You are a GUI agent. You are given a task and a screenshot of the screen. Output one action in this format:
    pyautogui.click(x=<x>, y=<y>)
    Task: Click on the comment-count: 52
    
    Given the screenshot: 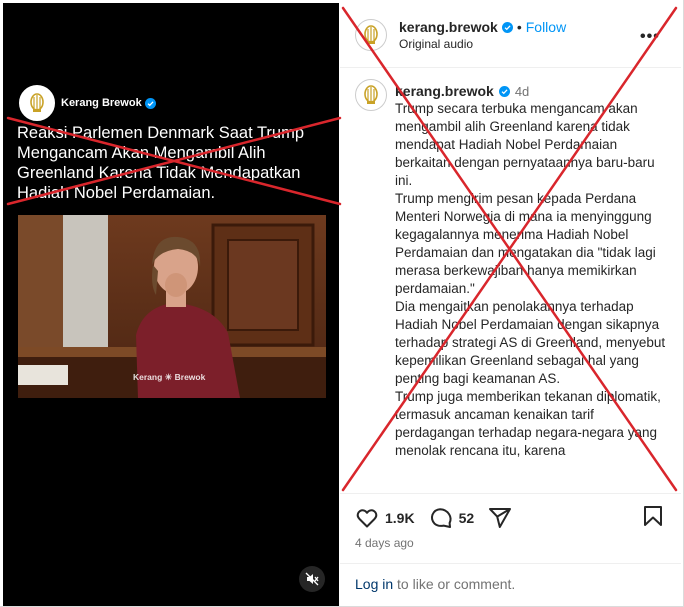 What is the action you would take?
    pyautogui.click(x=466, y=518)
    